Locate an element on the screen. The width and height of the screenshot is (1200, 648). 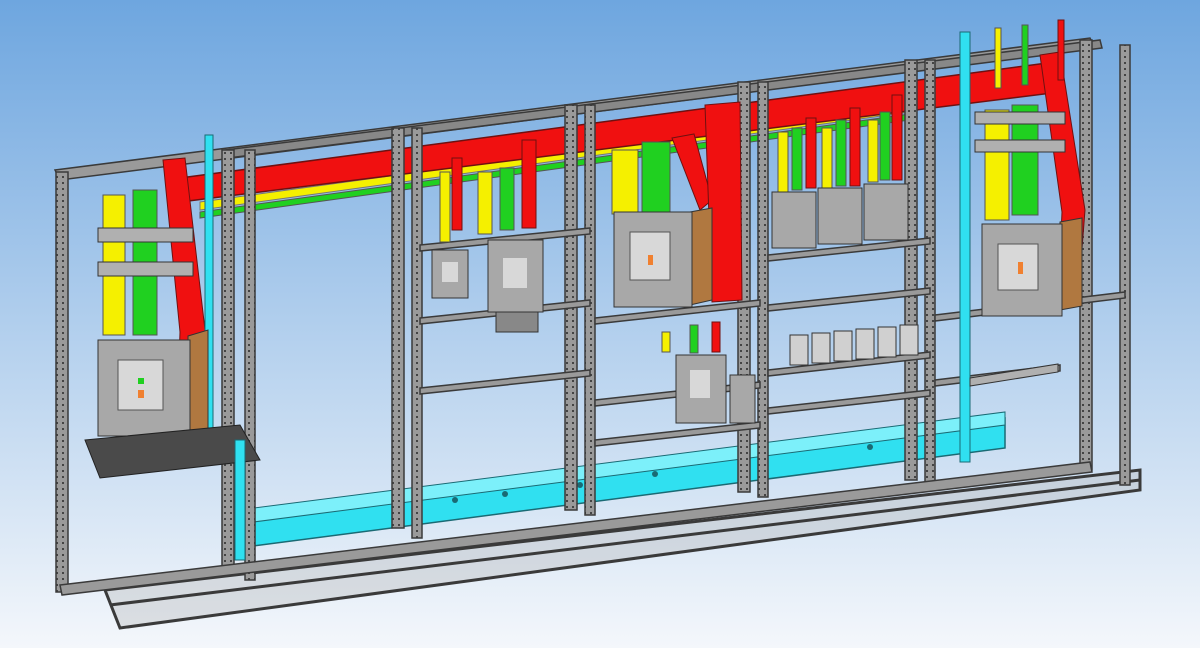
riser-yellow-3a is located at coordinates (445, 207).